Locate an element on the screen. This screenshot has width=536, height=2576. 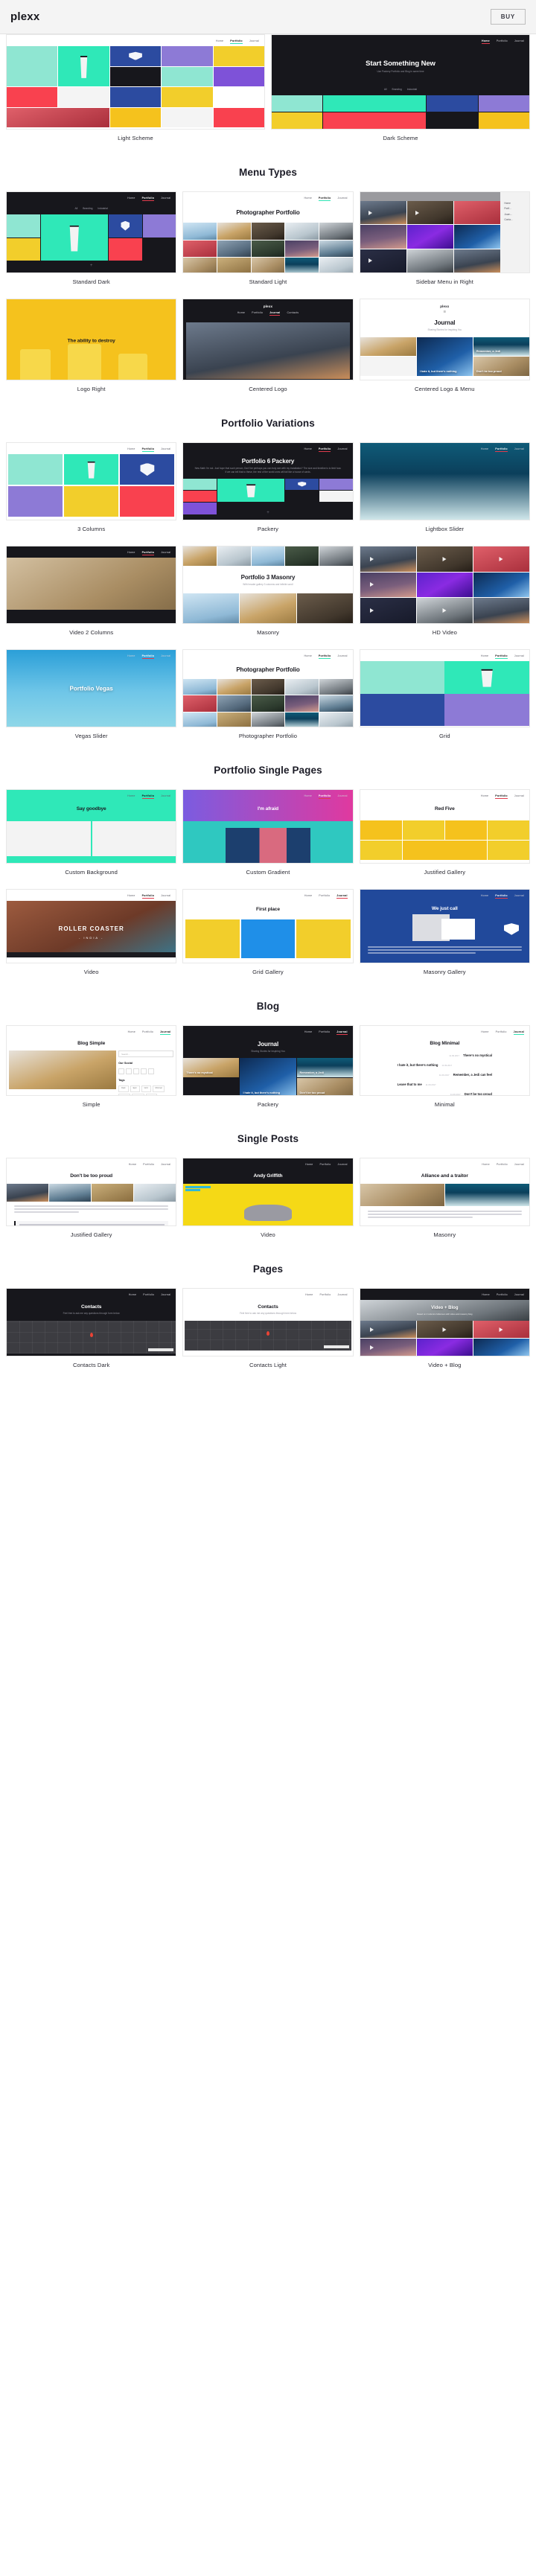
behance-icon is located at coordinates (144, 1071).